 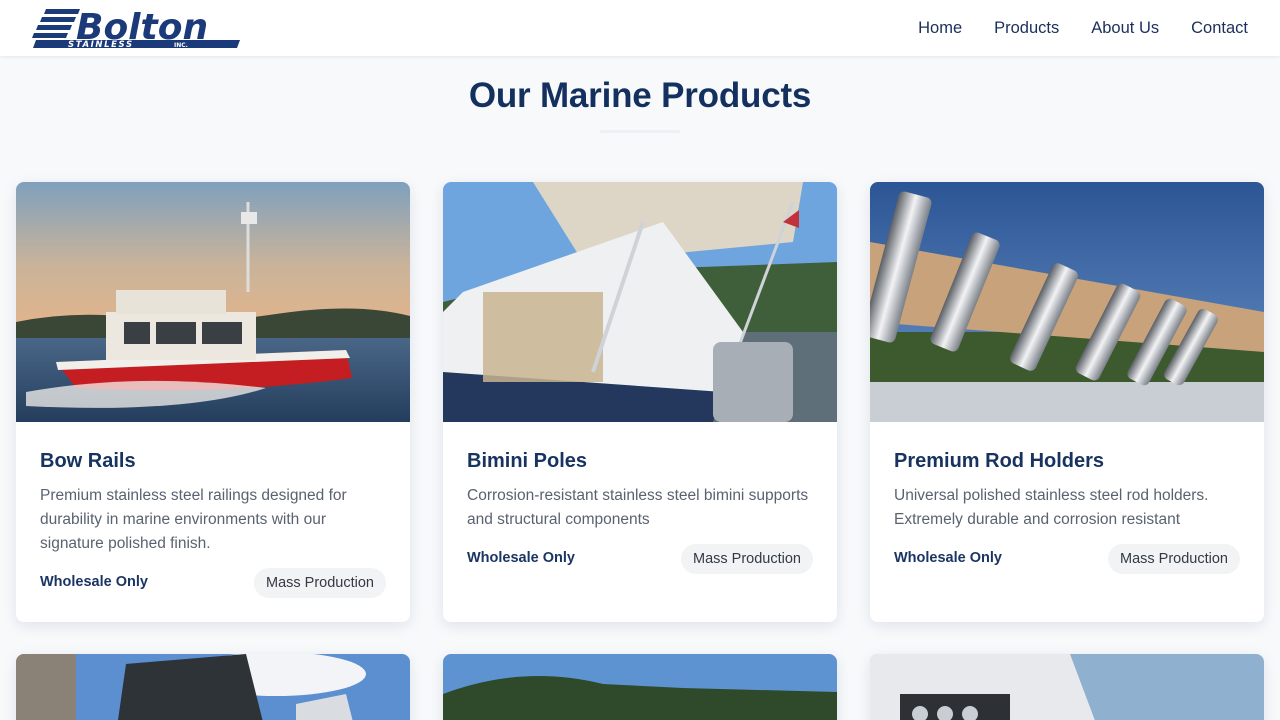 What do you see at coordinates (940, 28) in the screenshot?
I see `nav-home: Home` at bounding box center [940, 28].